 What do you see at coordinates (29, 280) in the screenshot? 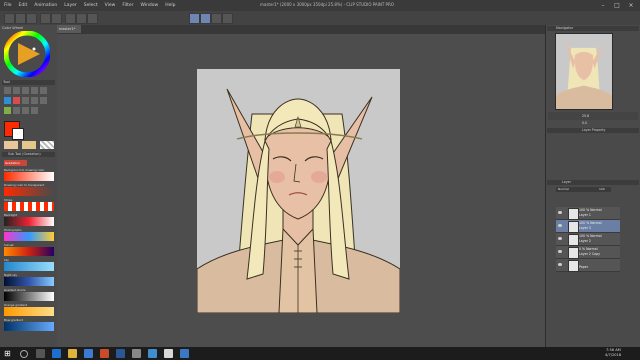
I see `gradient-item: Night sky` at bounding box center [29, 280].